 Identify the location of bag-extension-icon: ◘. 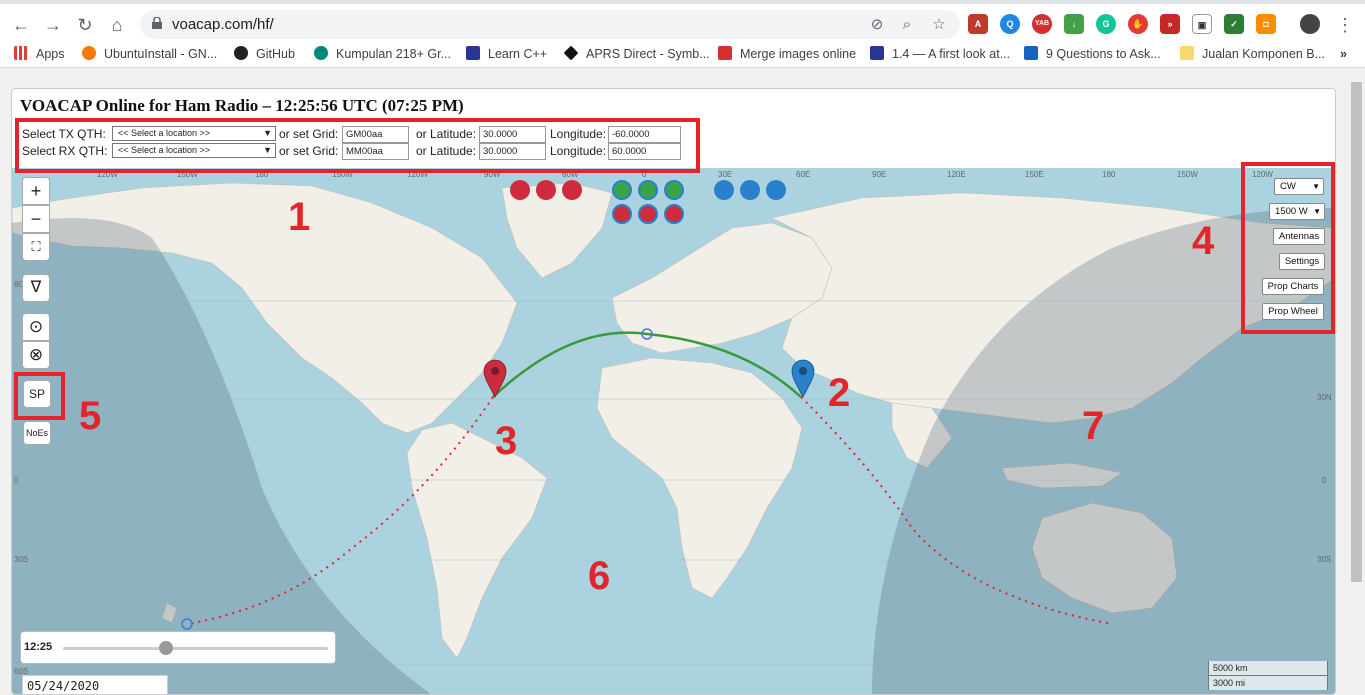
(1266, 24).